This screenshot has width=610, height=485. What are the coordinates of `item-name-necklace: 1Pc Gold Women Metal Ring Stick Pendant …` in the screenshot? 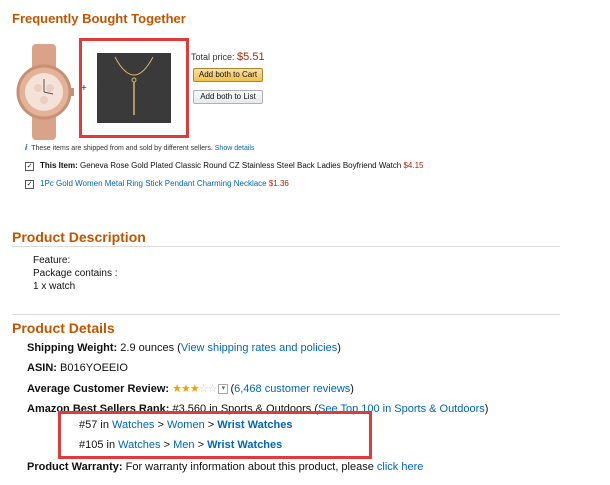 It's located at (153, 183).